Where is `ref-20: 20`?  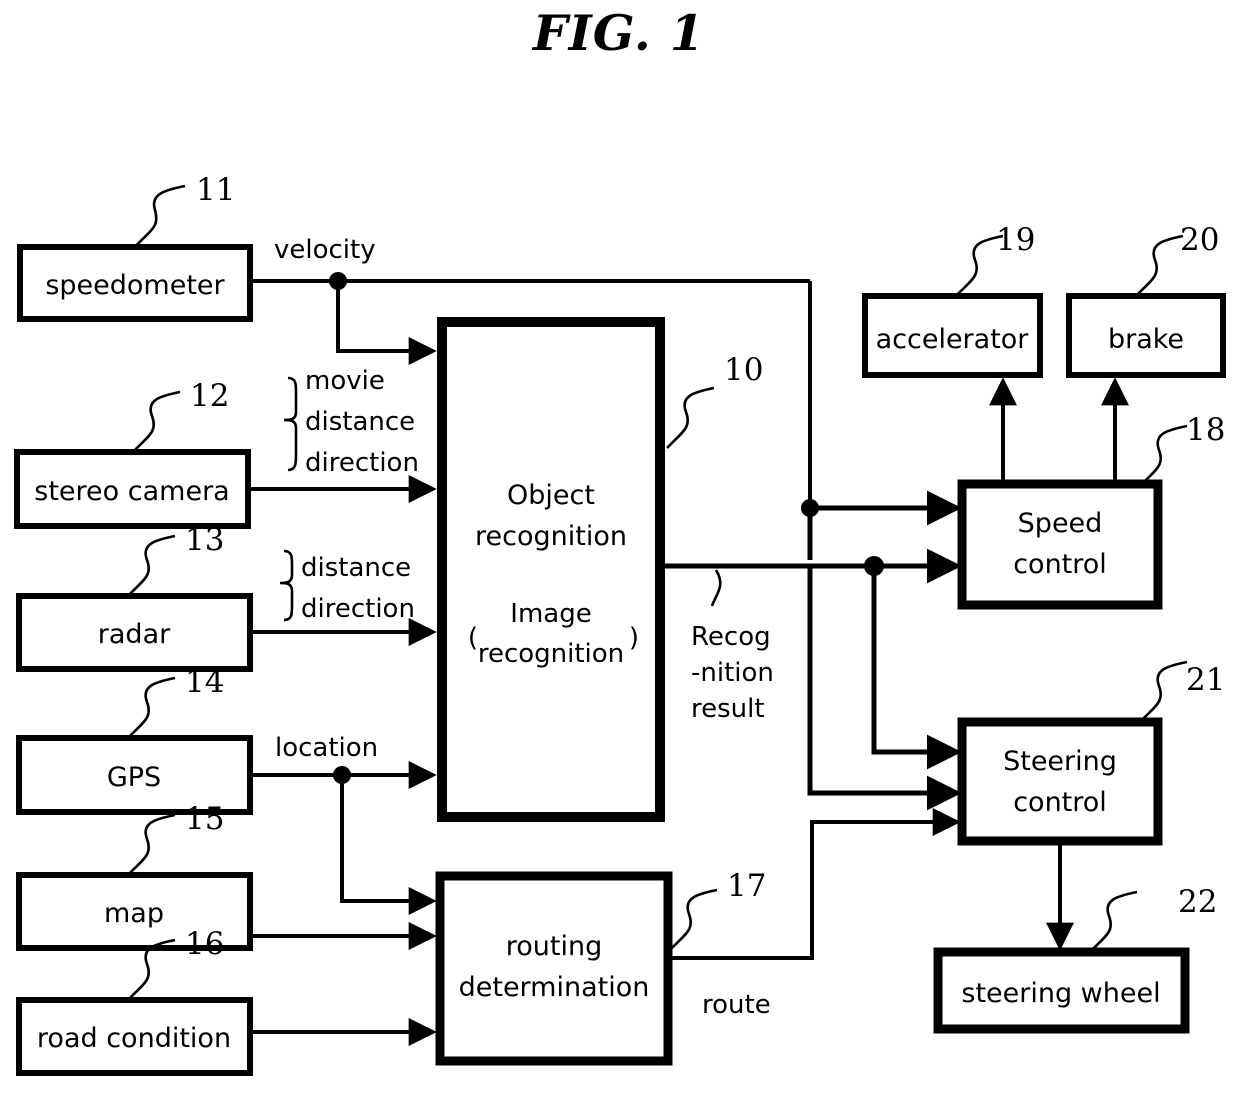 ref-20: 20 is located at coordinates (1177, 259).